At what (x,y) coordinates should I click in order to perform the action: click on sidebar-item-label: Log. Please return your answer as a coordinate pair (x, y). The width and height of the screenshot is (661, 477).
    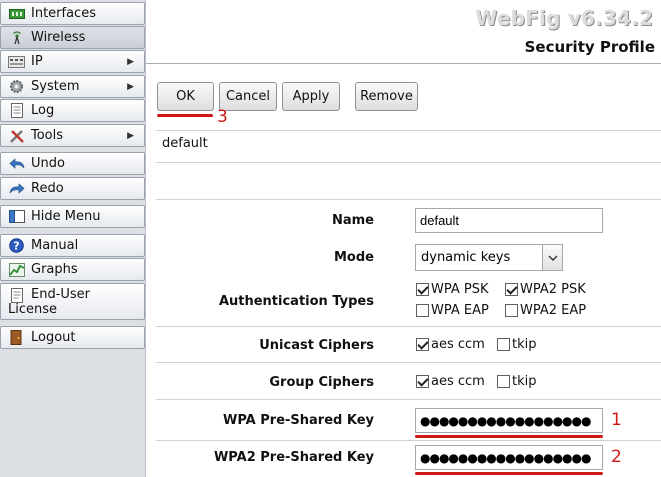
    Looking at the image, I should click on (43, 110).